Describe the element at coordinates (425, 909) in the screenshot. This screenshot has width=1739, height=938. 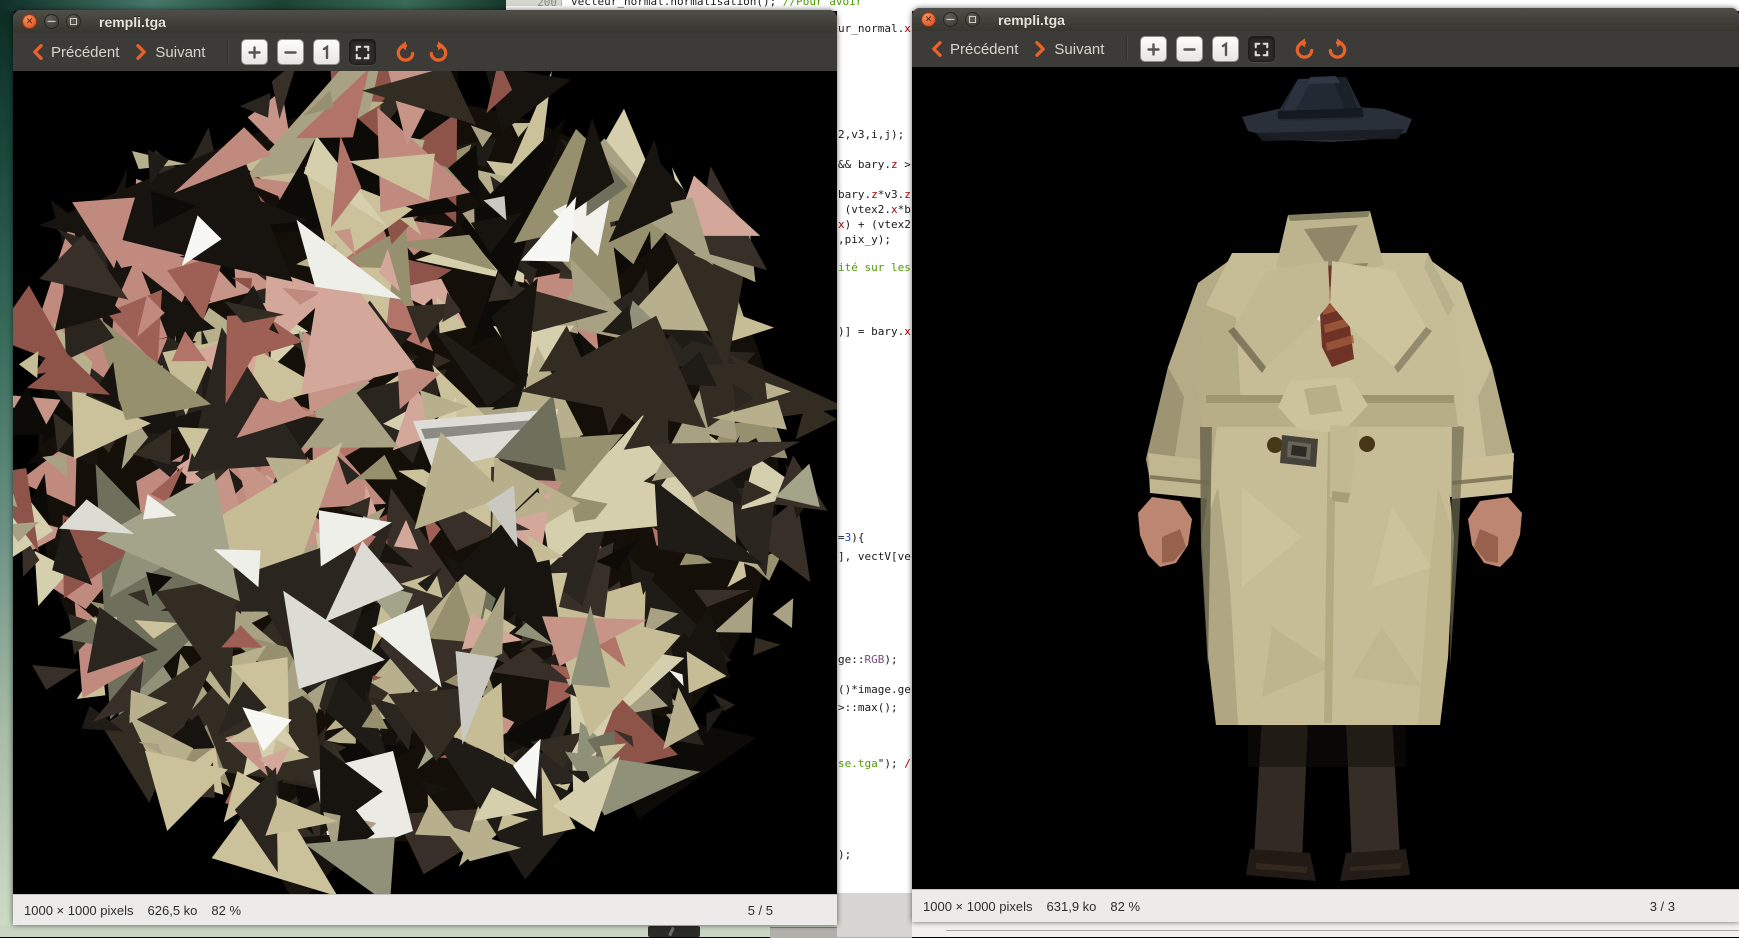
I see `statusbar: 1000 × 1000 pixels 626,5 ko 82 % 5 / 5` at that location.